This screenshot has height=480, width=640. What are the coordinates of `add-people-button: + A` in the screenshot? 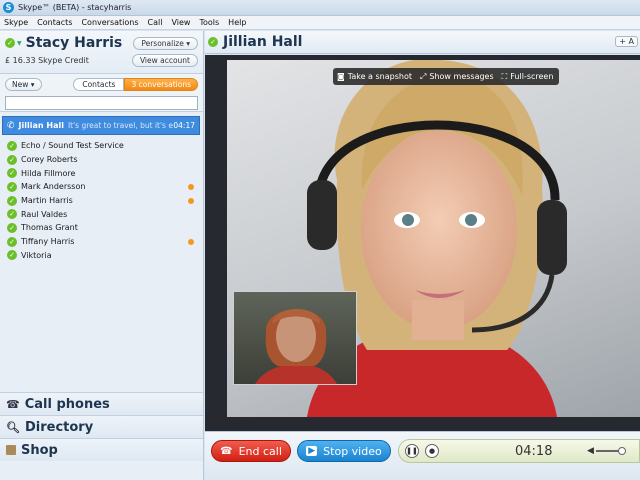 It's located at (626, 41).